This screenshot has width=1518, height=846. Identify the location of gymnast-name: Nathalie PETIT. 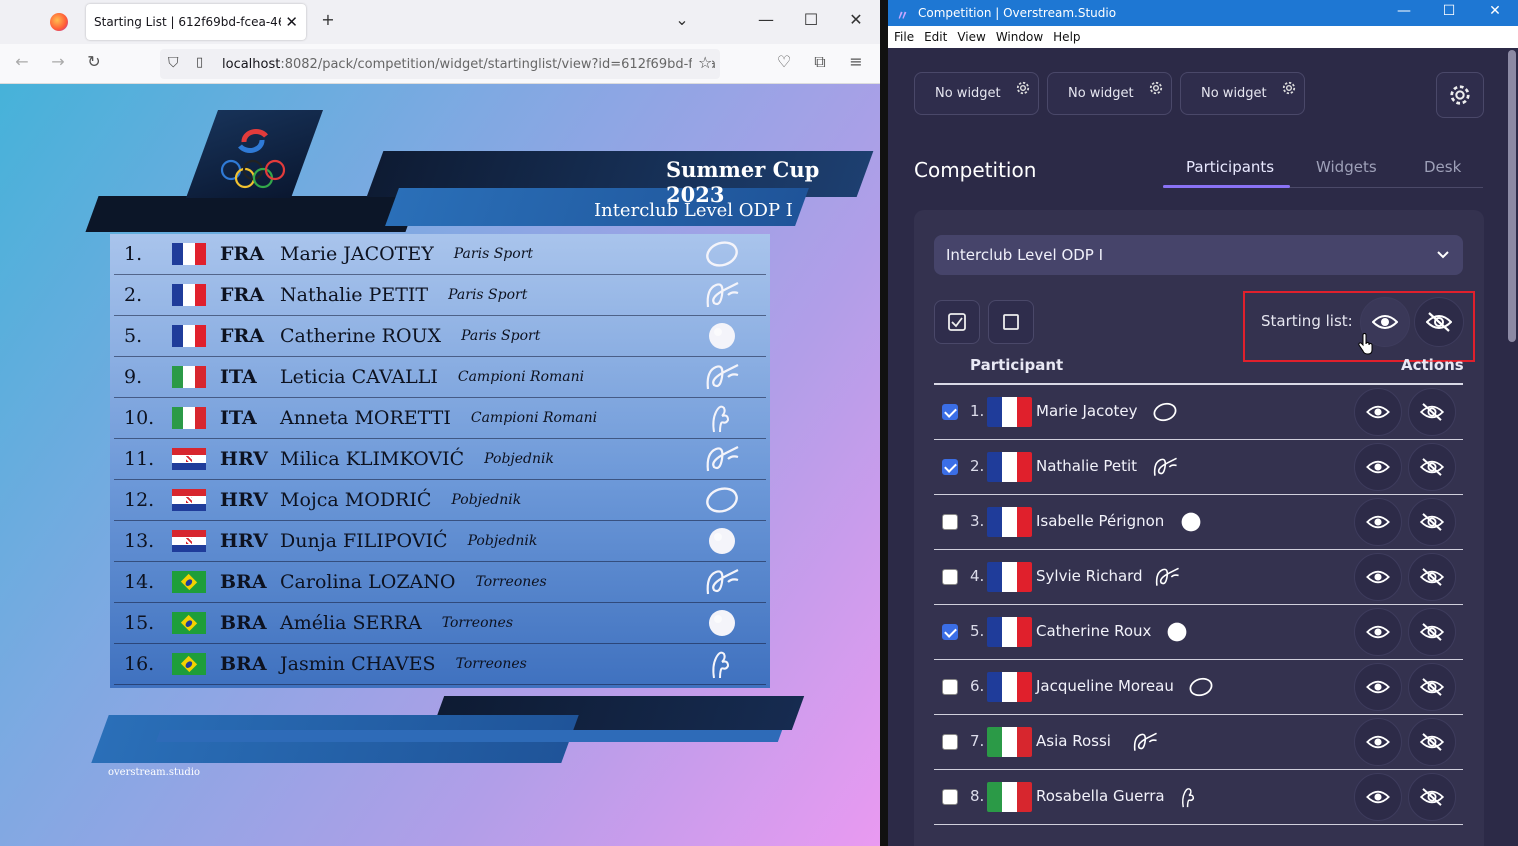
(354, 295).